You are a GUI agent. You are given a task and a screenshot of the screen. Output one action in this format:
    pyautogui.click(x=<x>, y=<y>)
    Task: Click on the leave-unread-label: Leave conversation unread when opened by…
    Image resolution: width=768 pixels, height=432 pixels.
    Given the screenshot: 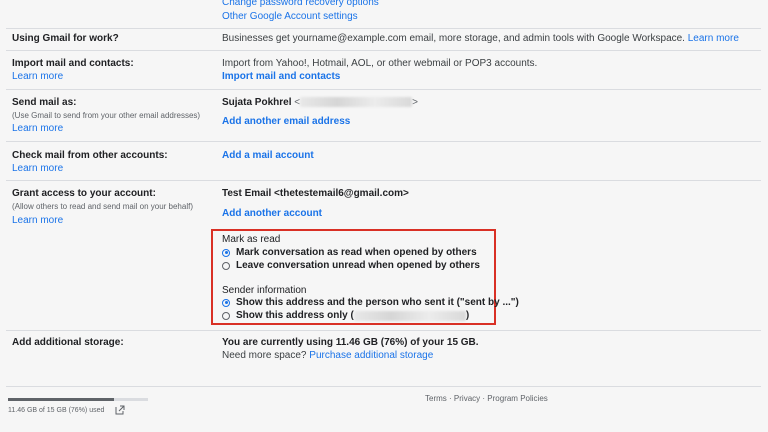 What is the action you would take?
    pyautogui.click(x=358, y=265)
    